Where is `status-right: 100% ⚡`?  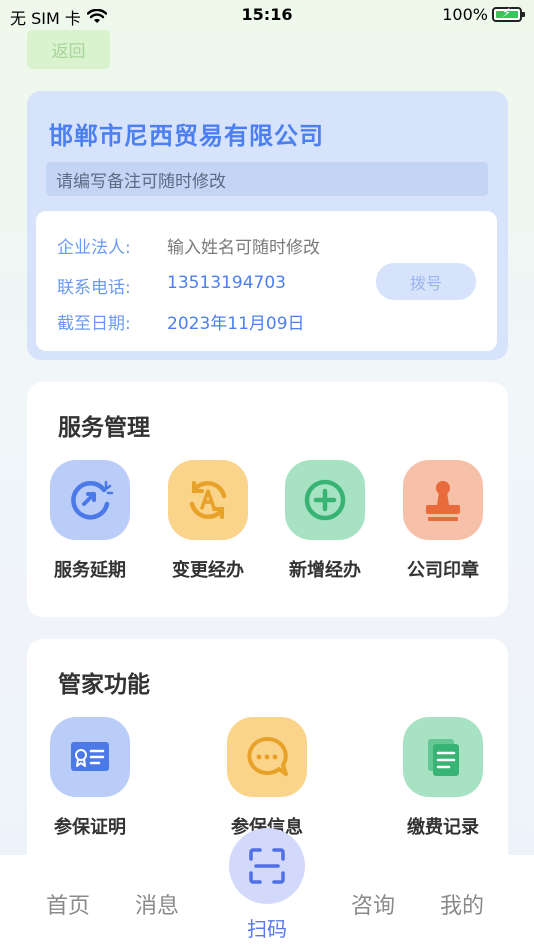
status-right: 100% ⚡ is located at coordinates (483, 14).